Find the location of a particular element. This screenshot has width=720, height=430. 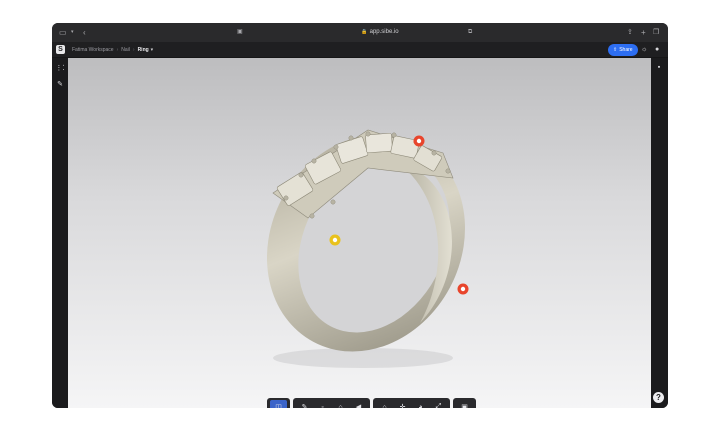

share-label: Share is located at coordinates (626, 50).